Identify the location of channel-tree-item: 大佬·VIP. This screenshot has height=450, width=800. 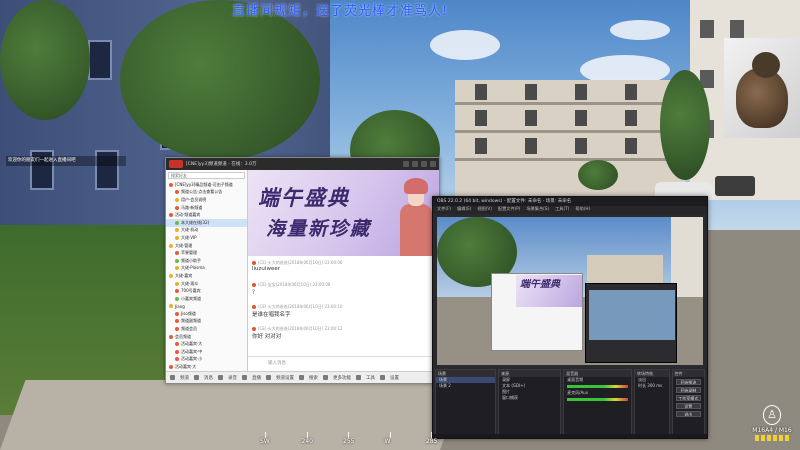
(206, 238).